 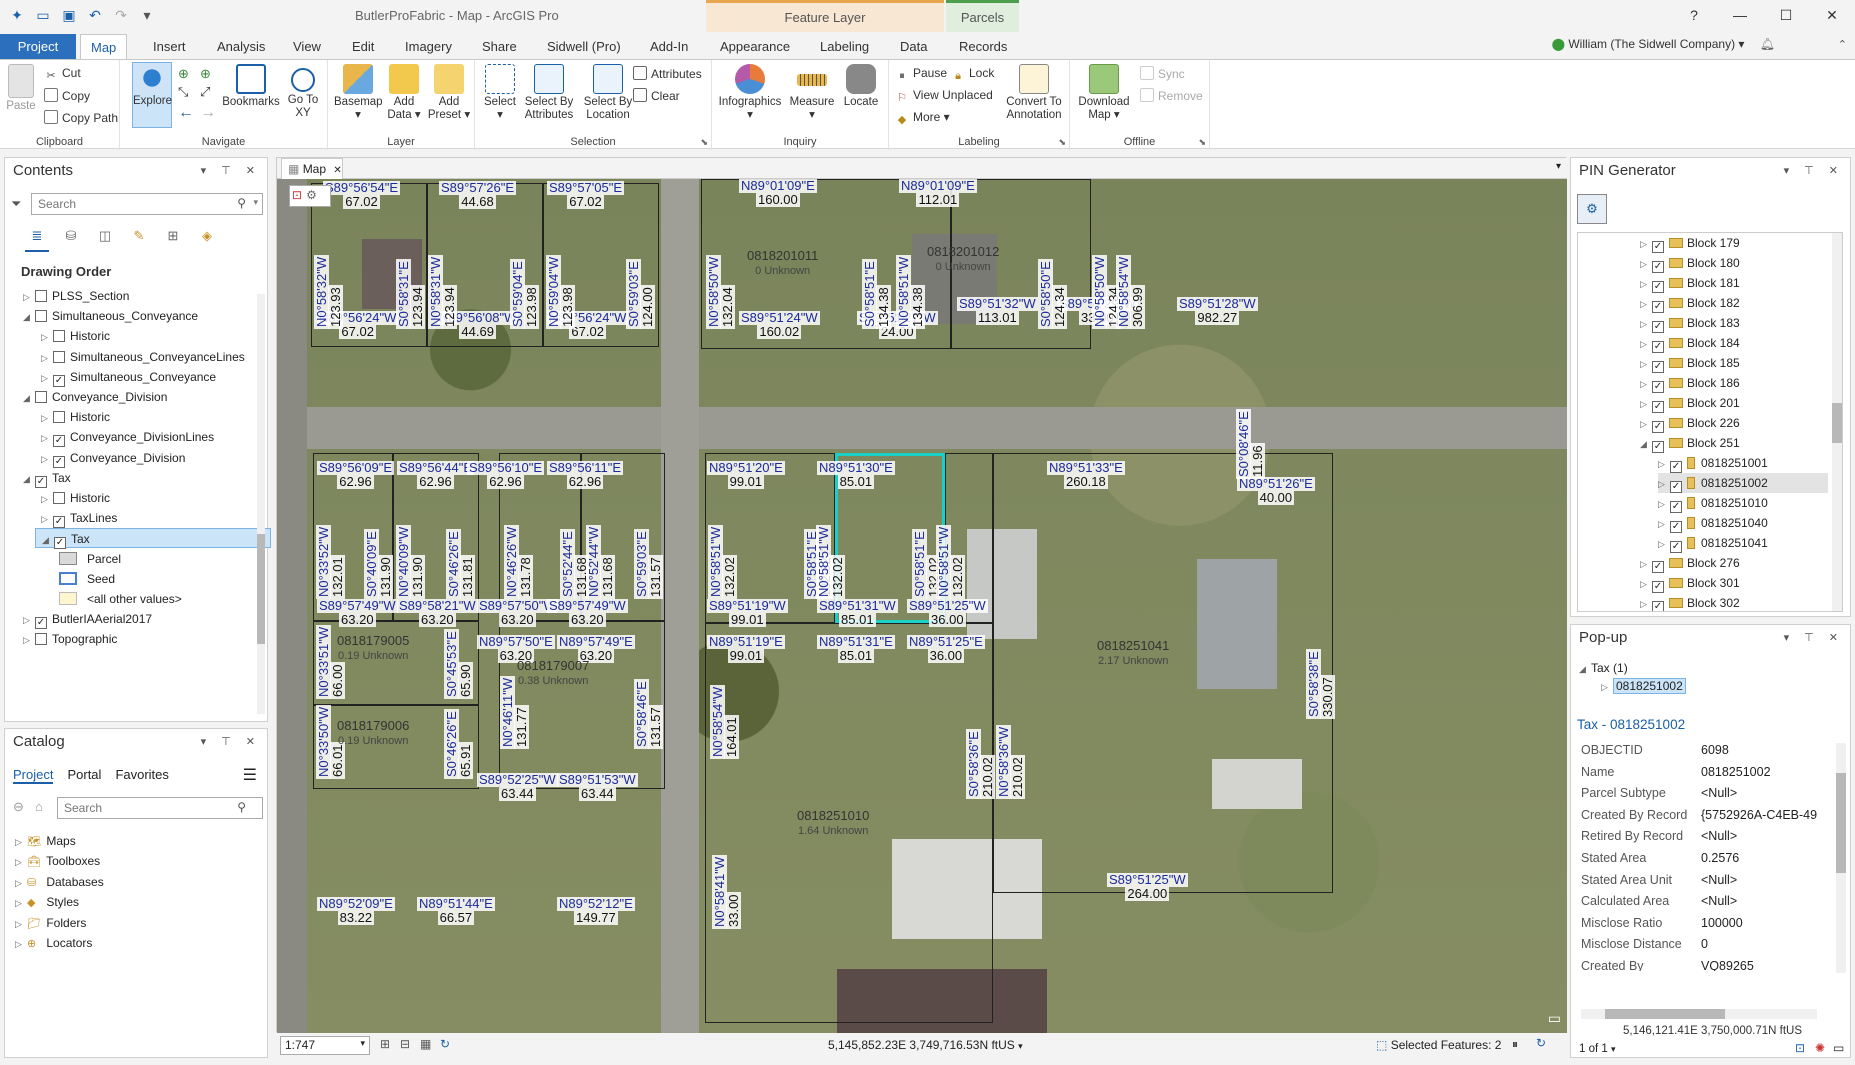 What do you see at coordinates (169, 46) in the screenshot?
I see `tab-insert: Insert` at bounding box center [169, 46].